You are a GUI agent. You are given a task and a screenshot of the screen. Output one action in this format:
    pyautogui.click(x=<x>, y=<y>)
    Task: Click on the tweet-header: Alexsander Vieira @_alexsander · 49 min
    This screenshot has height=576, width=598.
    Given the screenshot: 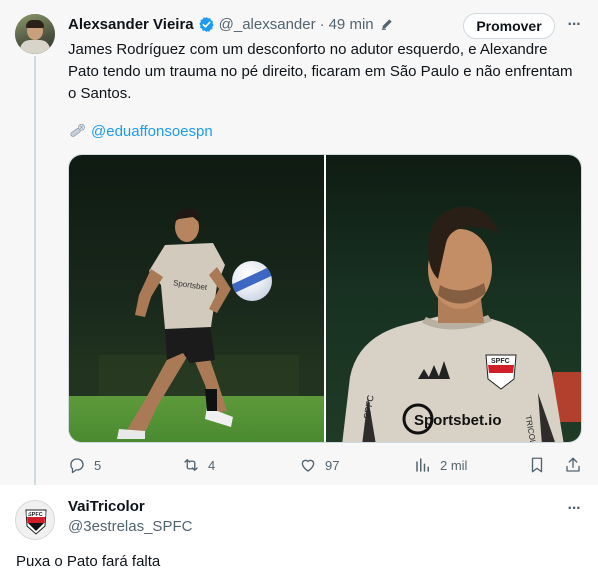 What is the action you would take?
    pyautogui.click(x=231, y=24)
    